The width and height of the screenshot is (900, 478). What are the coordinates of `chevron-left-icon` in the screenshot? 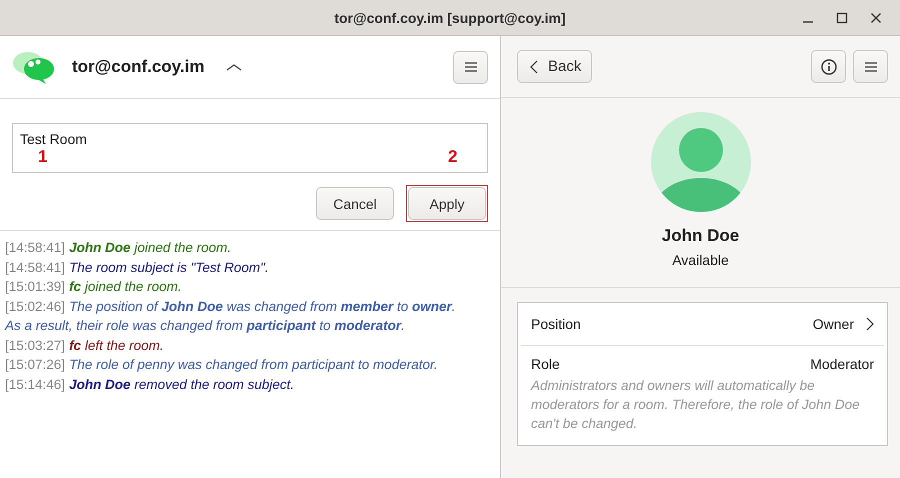 It's located at (534, 67).